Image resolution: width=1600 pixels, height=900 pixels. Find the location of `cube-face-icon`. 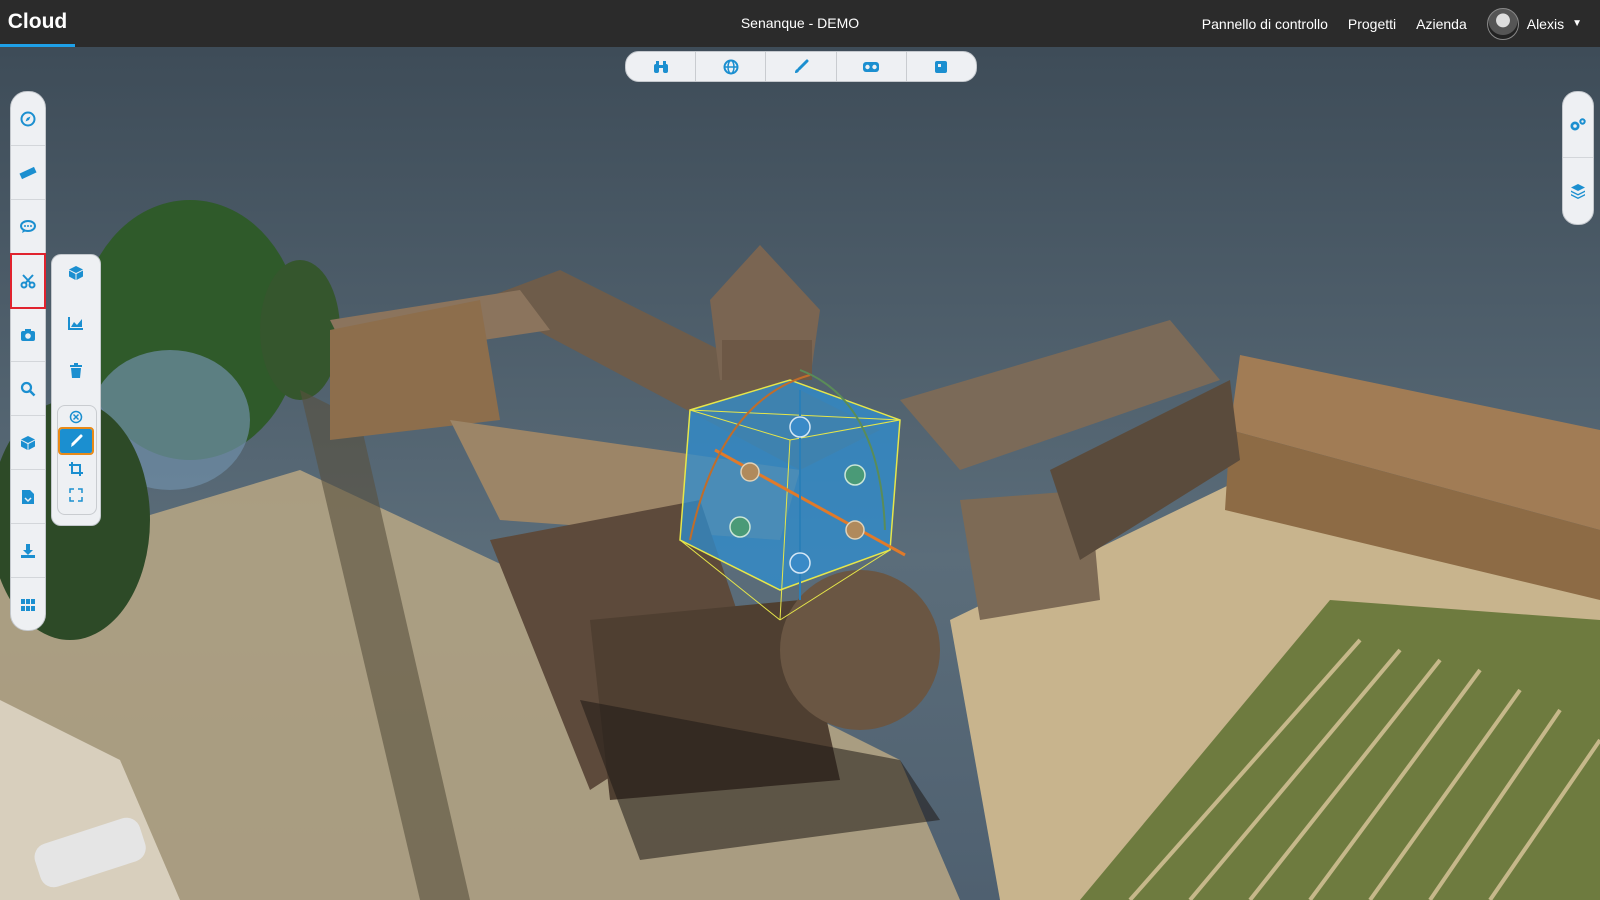

cube-face-icon is located at coordinates (941, 66).